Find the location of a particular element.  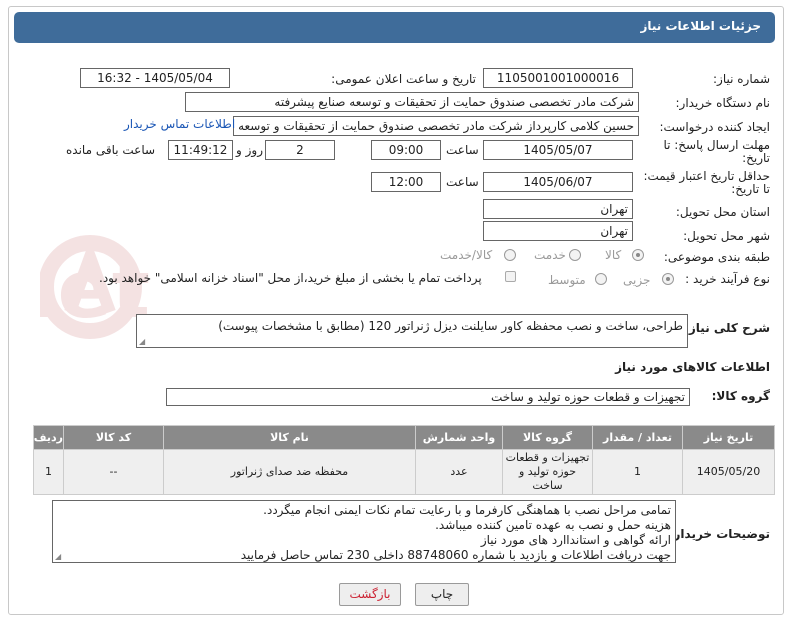

summary-label: شرح کلی نیاز: is located at coordinates (727, 328).